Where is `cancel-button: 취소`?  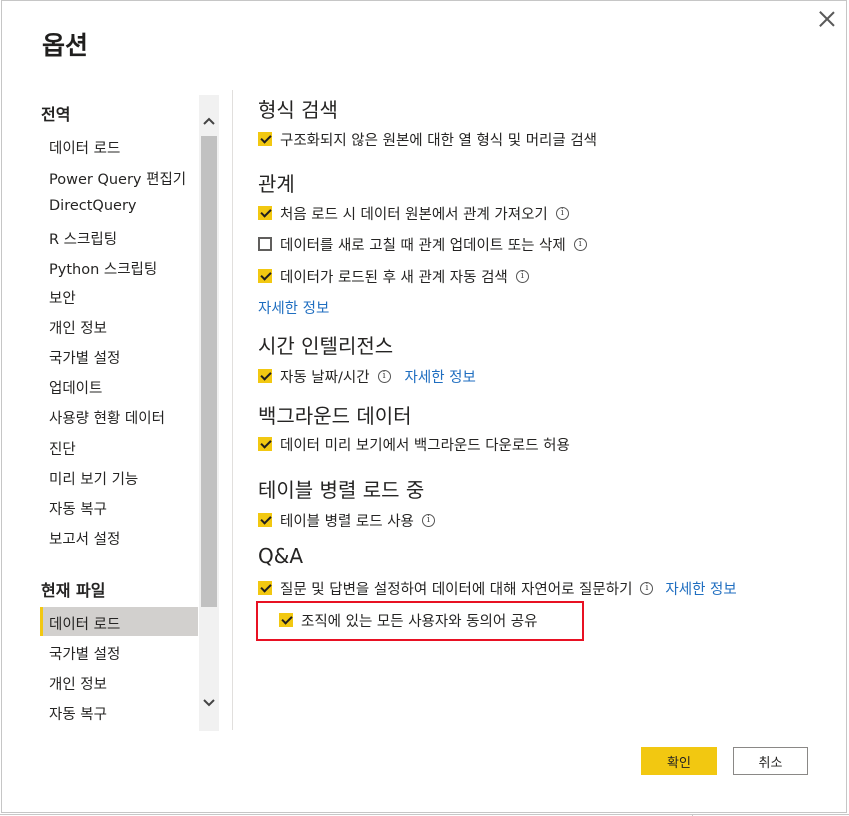
cancel-button: 취소 is located at coordinates (770, 761).